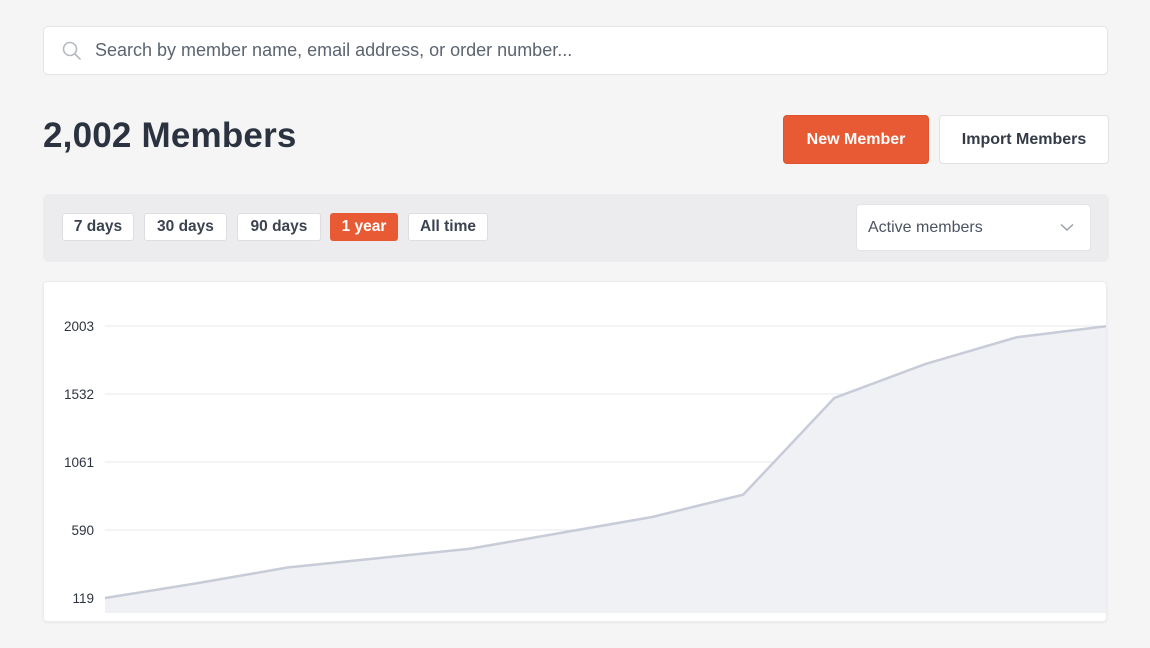  I want to click on search-bar, so click(575, 50).